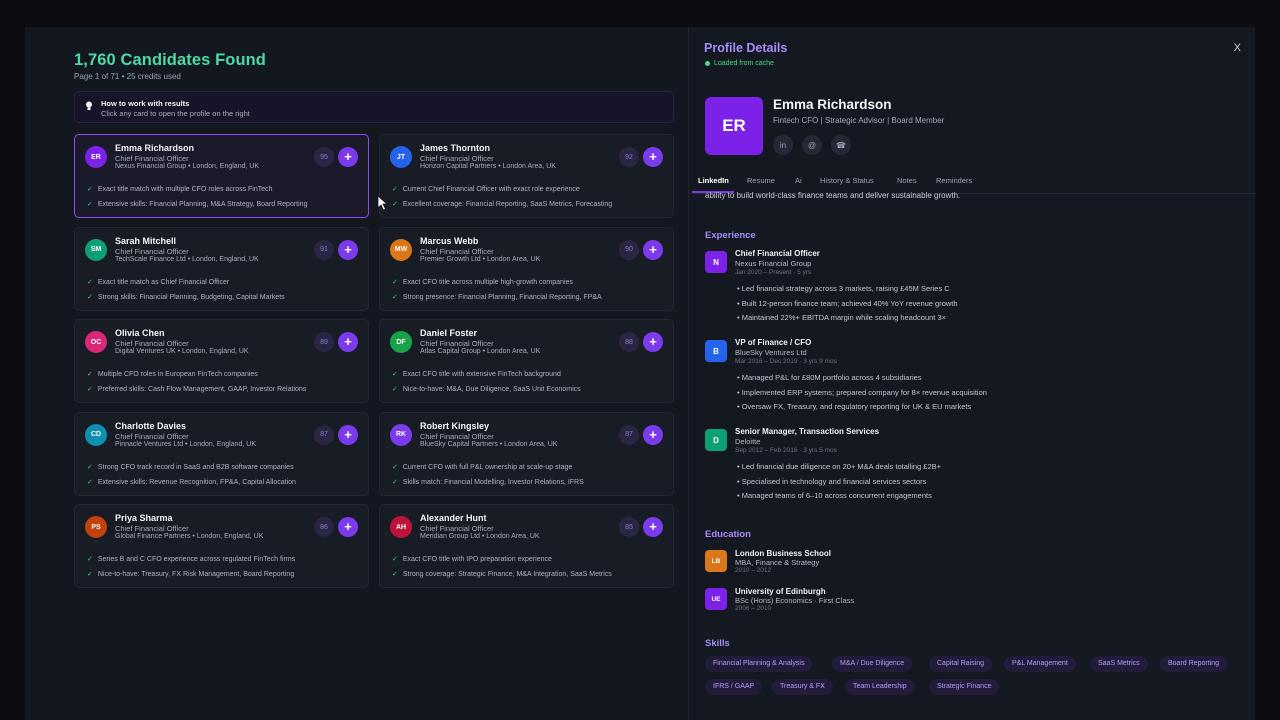 Image resolution: width=1280 pixels, height=720 pixels. Describe the element at coordinates (954, 180) in the screenshot. I see `tab-reminders: Reminders` at that location.